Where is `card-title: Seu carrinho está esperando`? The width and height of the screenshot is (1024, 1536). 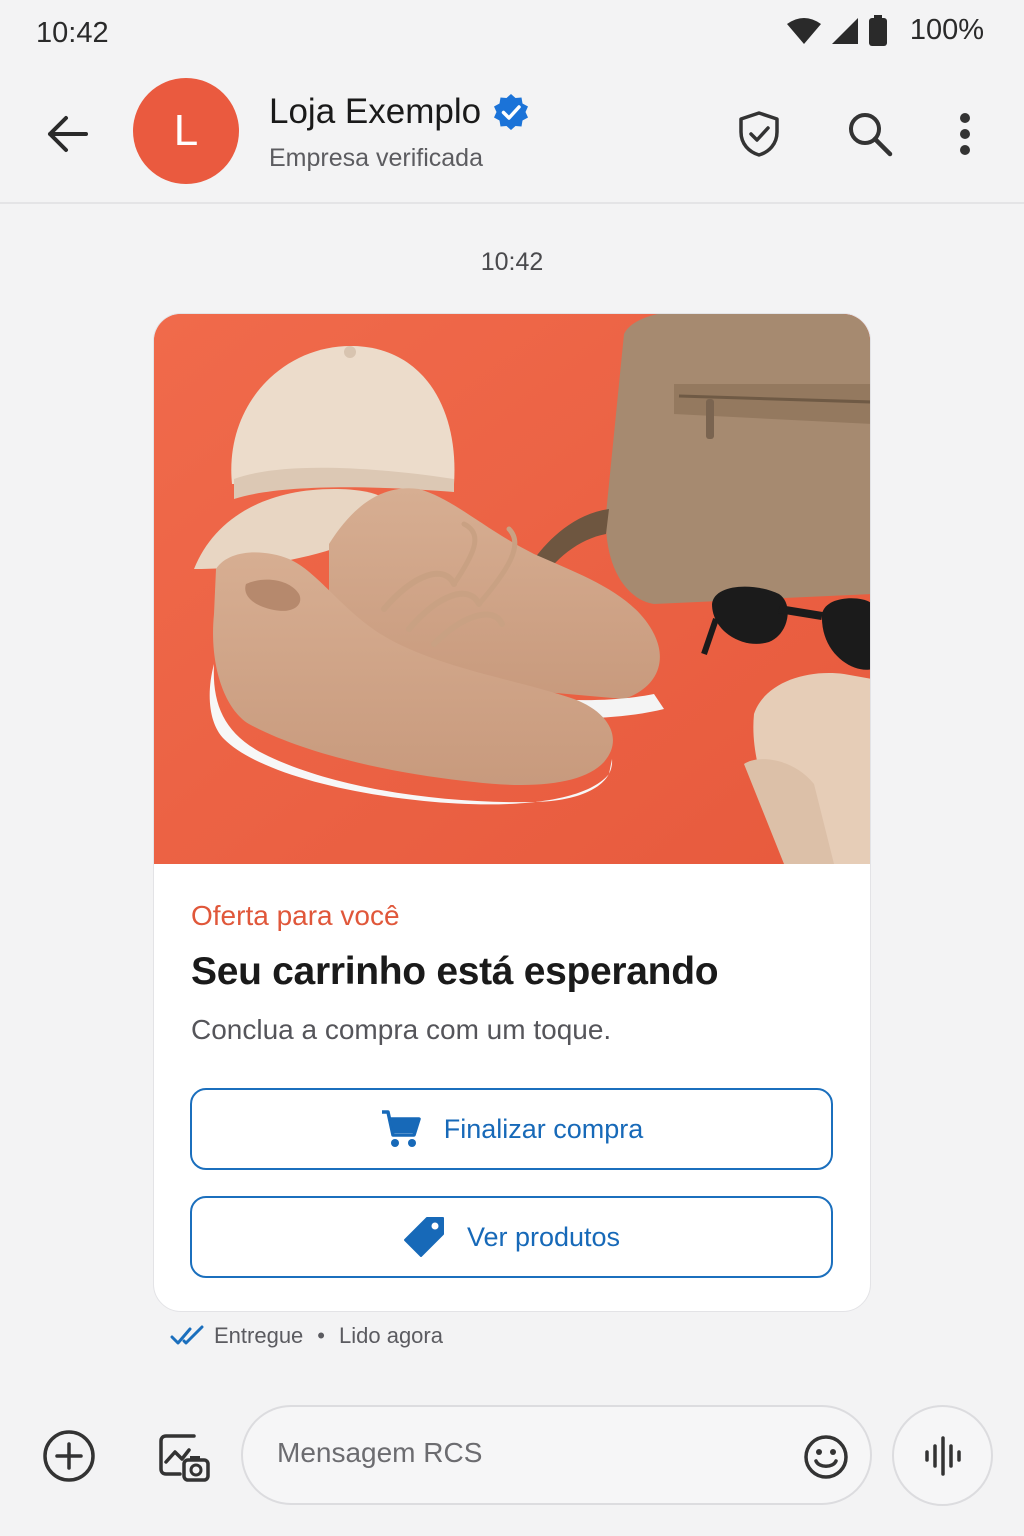 card-title: Seu carrinho está esperando is located at coordinates (455, 971).